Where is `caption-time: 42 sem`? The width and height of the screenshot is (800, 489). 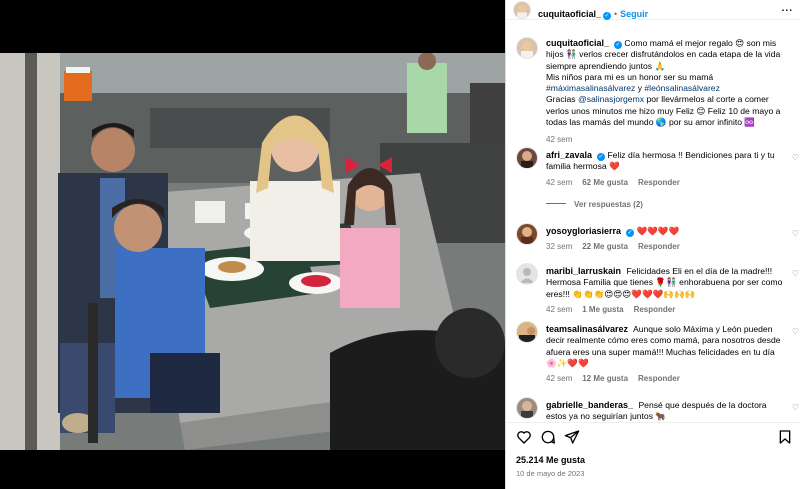
caption-time: 42 sem is located at coordinates (559, 139).